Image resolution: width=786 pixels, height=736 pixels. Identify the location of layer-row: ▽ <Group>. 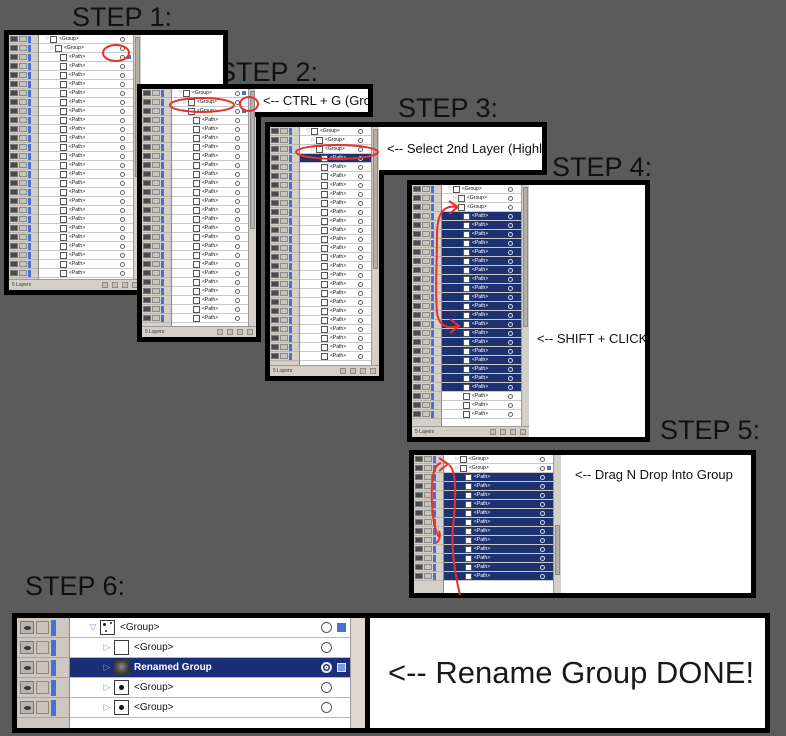
(210, 93).